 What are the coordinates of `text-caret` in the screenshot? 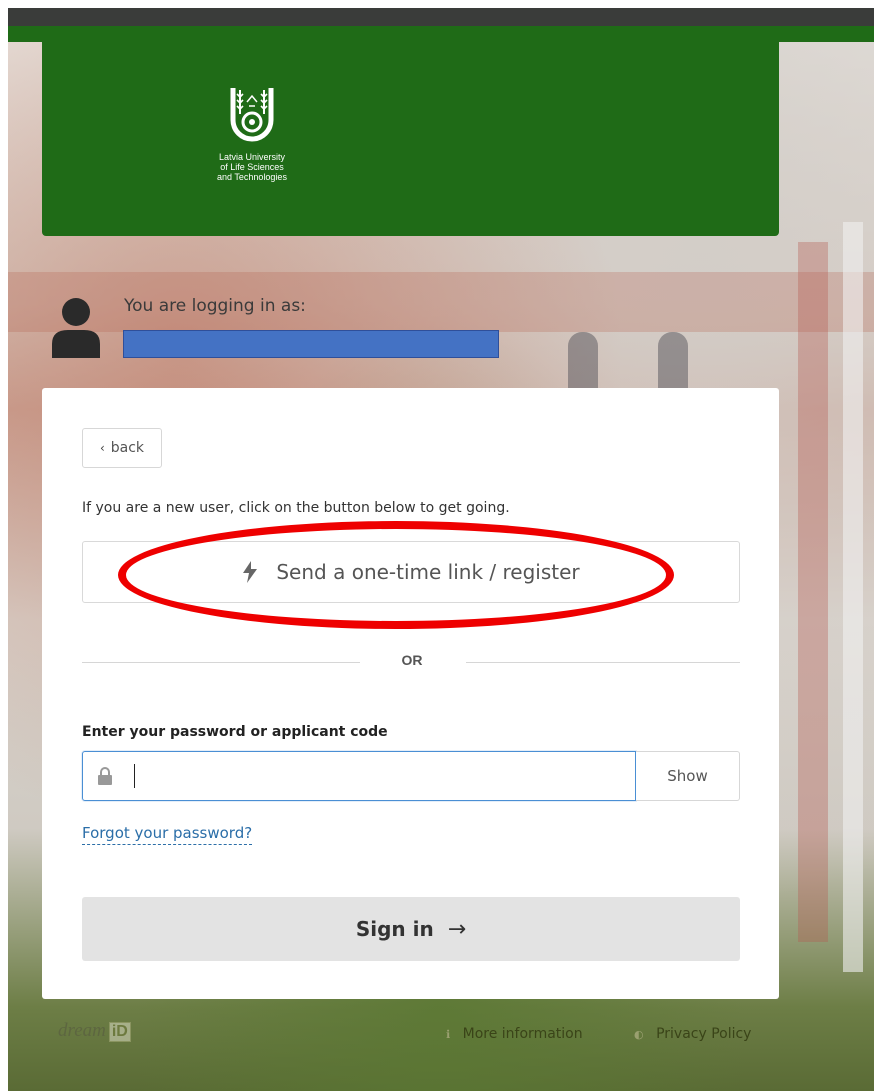 It's located at (134, 776).